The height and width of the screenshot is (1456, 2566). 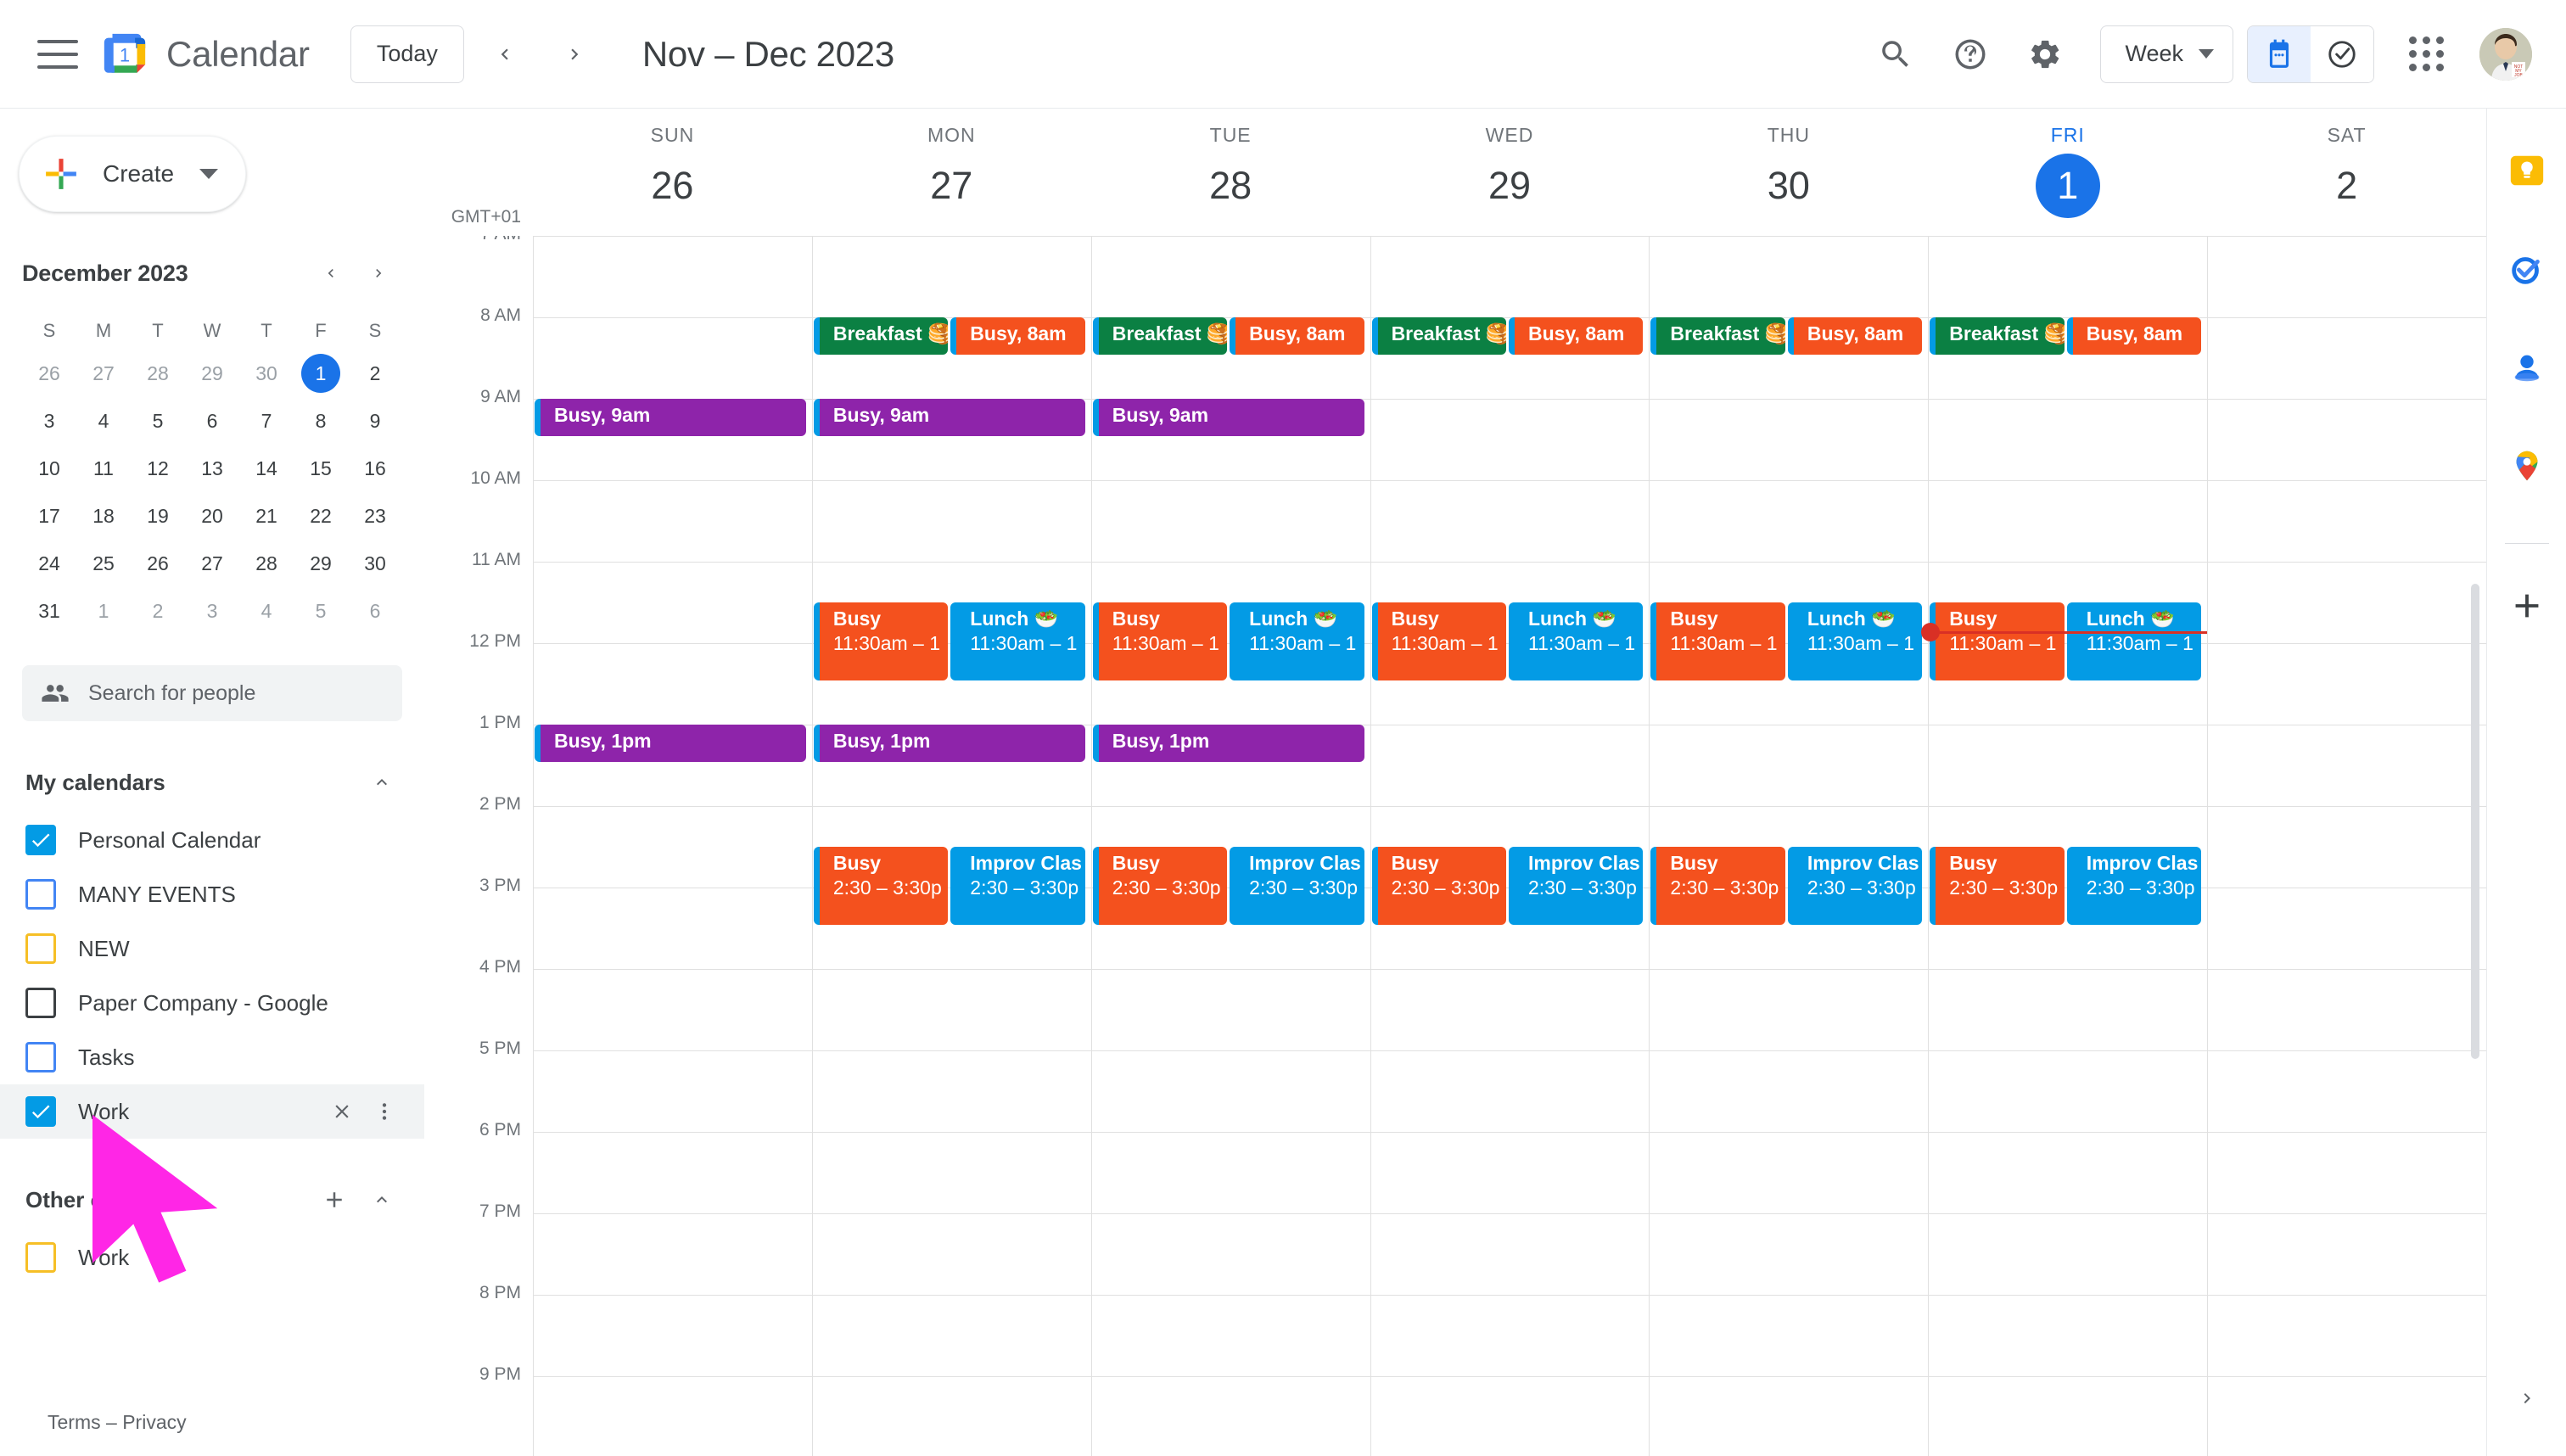 What do you see at coordinates (375, 373) in the screenshot?
I see `mini-calendar-day: 2` at bounding box center [375, 373].